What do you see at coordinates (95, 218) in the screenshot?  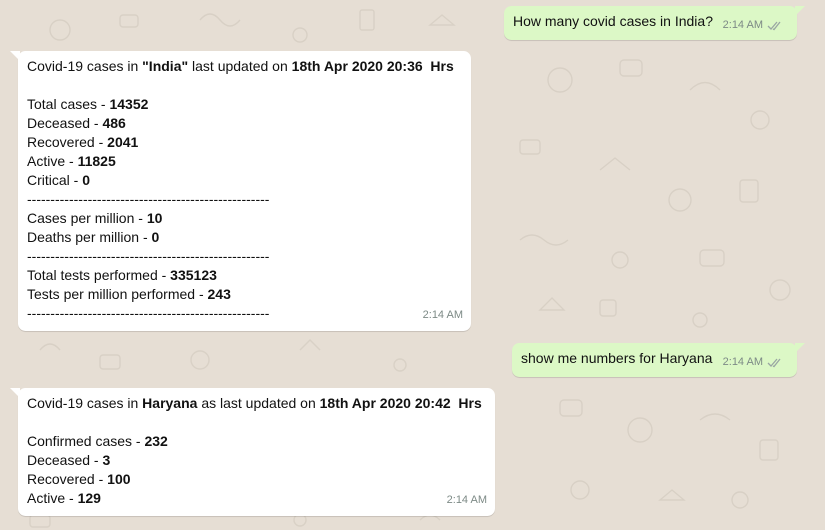 I see `stat-line: Cases per million - 10` at bounding box center [95, 218].